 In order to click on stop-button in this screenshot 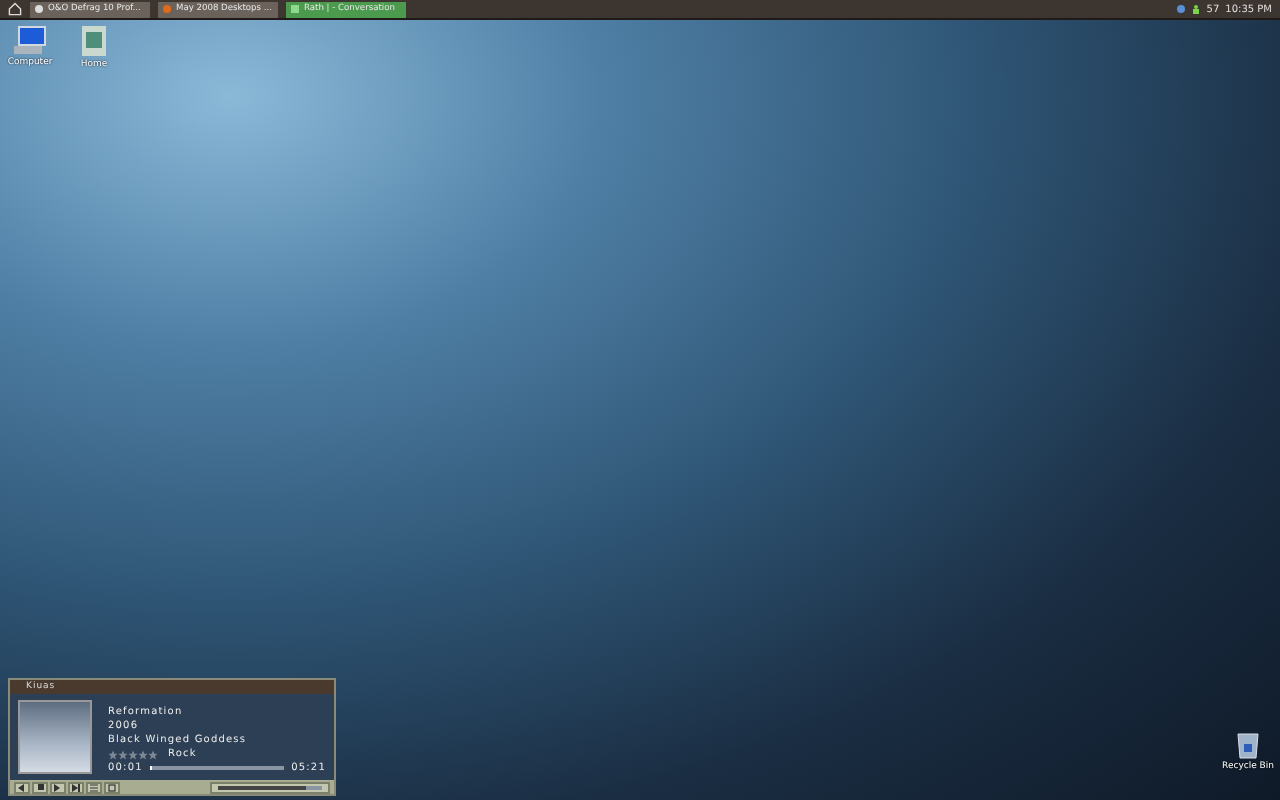, I will do `click(40, 787)`.